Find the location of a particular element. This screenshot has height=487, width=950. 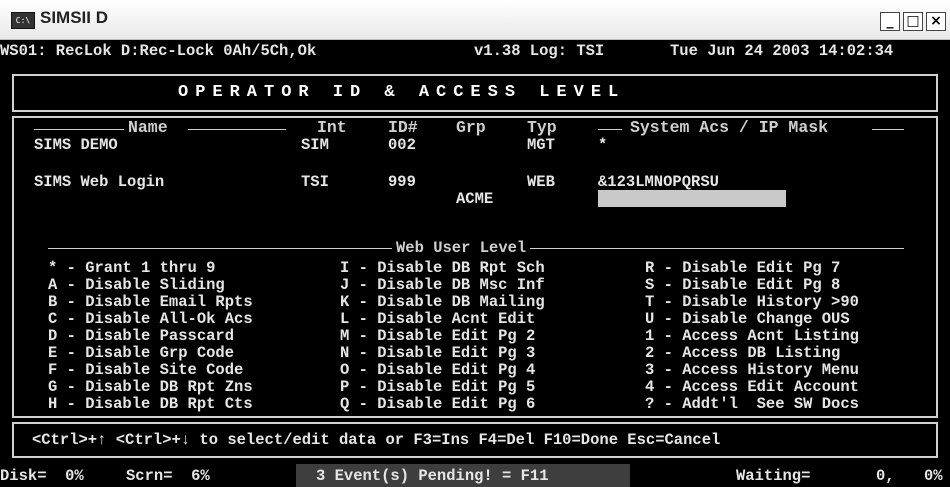

sys-rule-right is located at coordinates (888, 129).